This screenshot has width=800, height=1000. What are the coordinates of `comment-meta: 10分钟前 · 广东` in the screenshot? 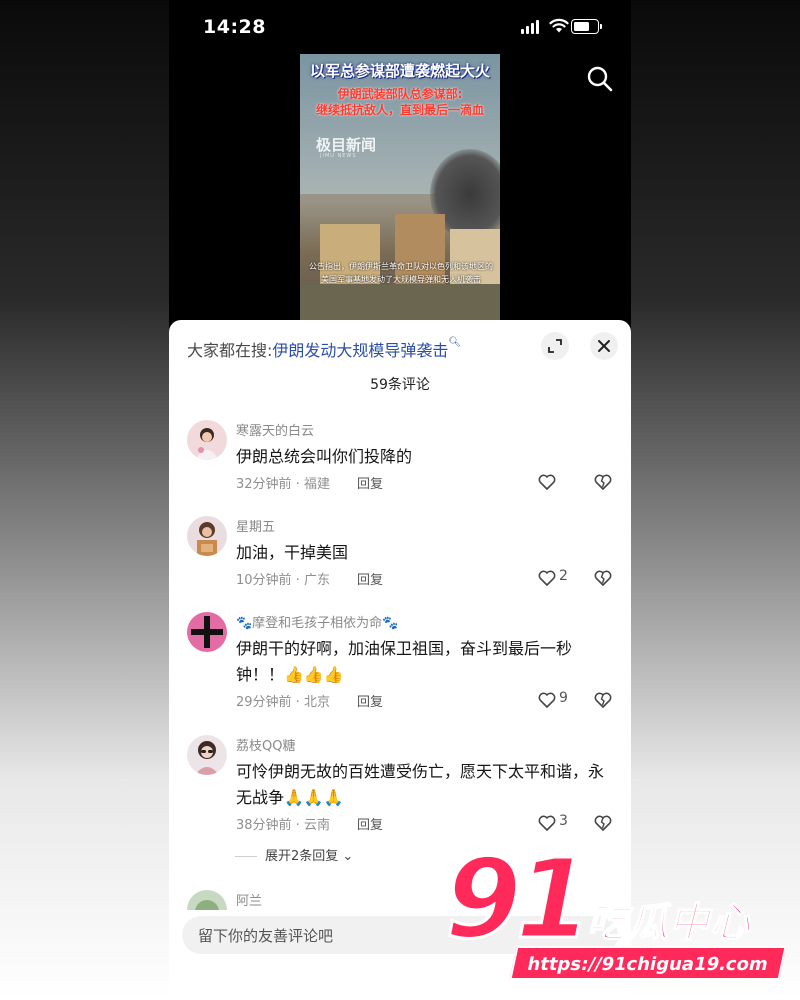 It's located at (283, 580).